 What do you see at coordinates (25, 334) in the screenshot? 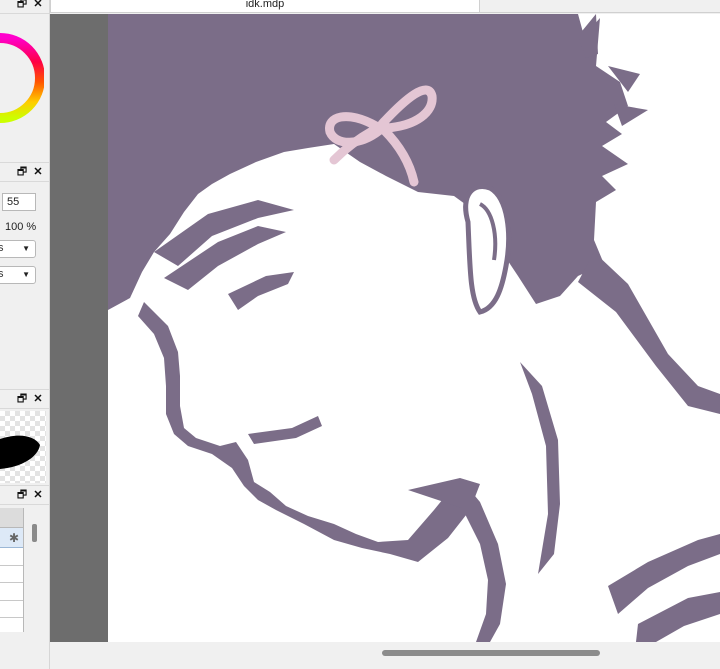
I see `left-tool-panel: 🗗 ✕ 🗗 ✕ 55 100 % s ▼ s ▼` at bounding box center [25, 334].